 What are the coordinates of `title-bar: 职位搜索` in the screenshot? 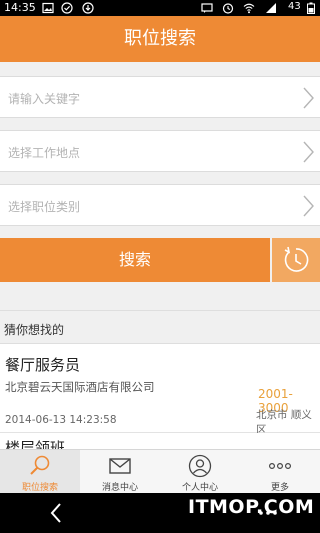 It's located at (160, 39).